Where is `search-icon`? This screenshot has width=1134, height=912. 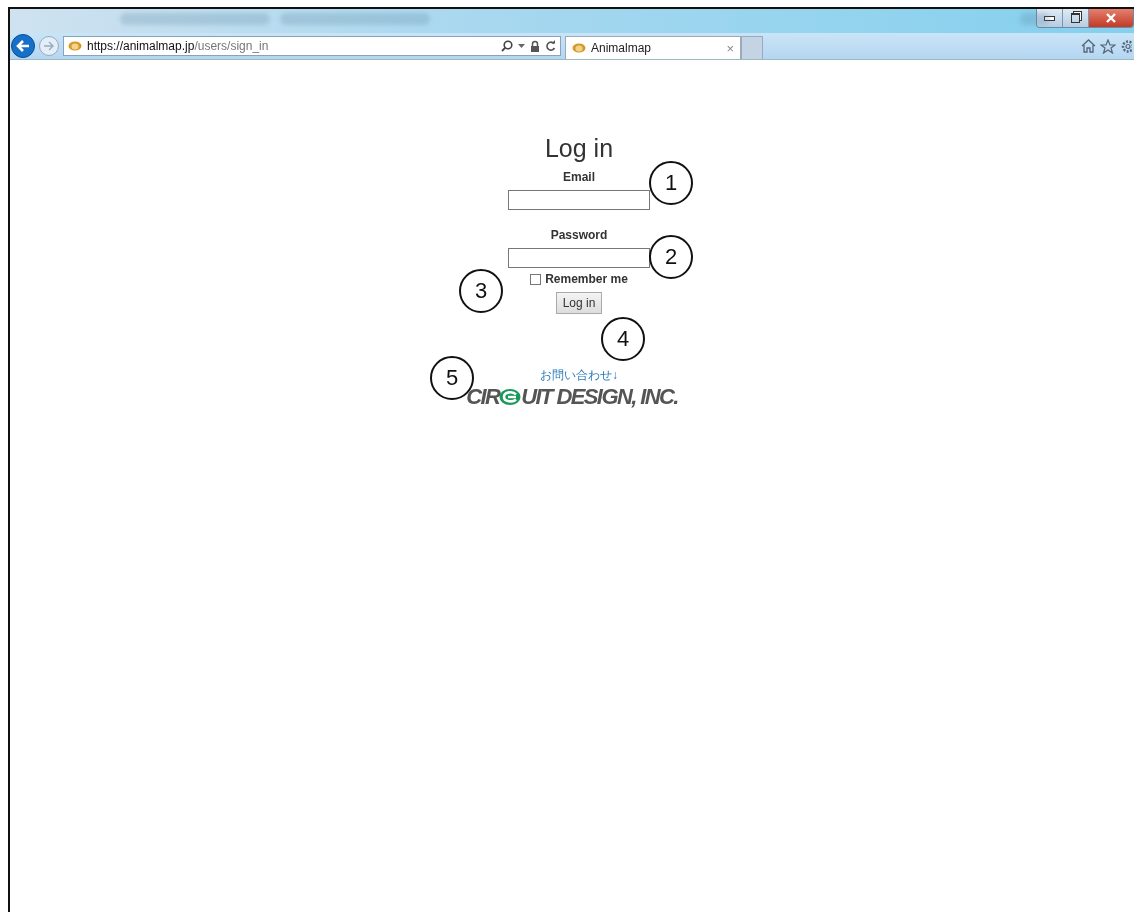 search-icon is located at coordinates (507, 46).